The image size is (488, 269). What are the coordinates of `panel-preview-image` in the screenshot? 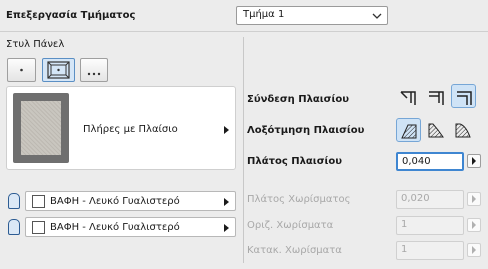 It's located at (41, 128).